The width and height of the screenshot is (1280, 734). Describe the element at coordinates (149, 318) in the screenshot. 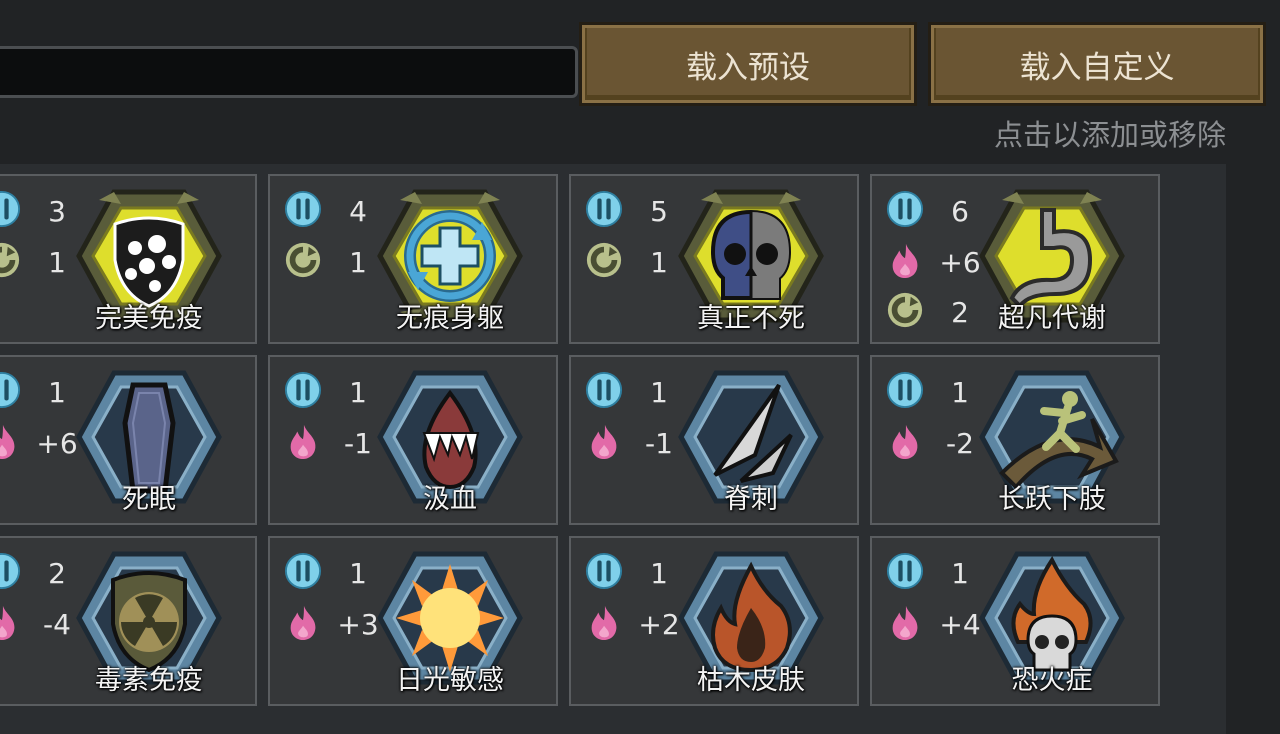

I see `gene-name: 完美免疫` at that location.